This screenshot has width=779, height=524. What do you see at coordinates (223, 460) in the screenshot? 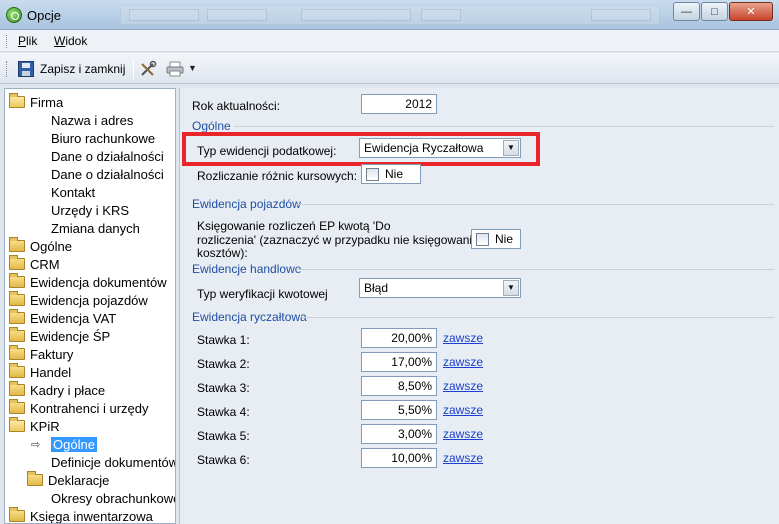
I see `rate-label: Stawka 6:` at bounding box center [223, 460].